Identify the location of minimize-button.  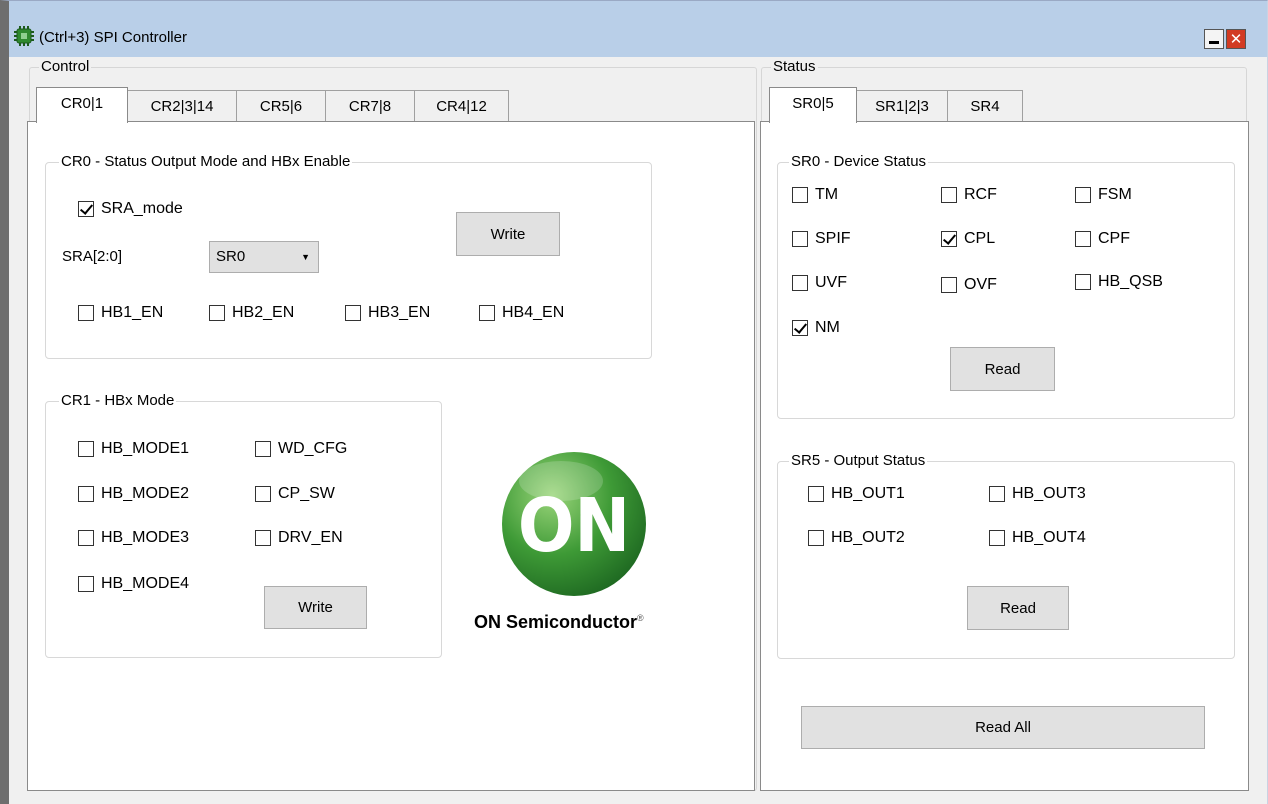
(1214, 39).